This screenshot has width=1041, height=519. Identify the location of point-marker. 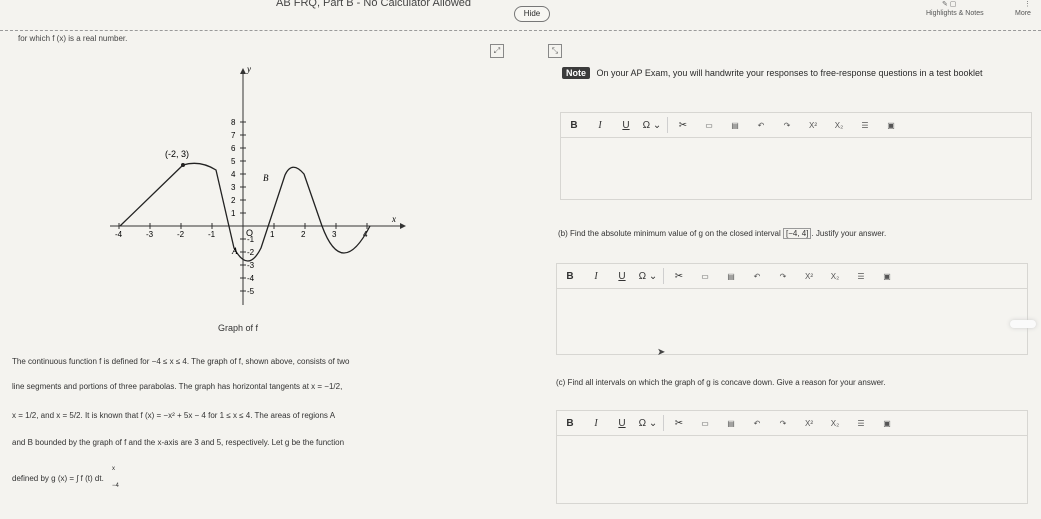
(183, 165).